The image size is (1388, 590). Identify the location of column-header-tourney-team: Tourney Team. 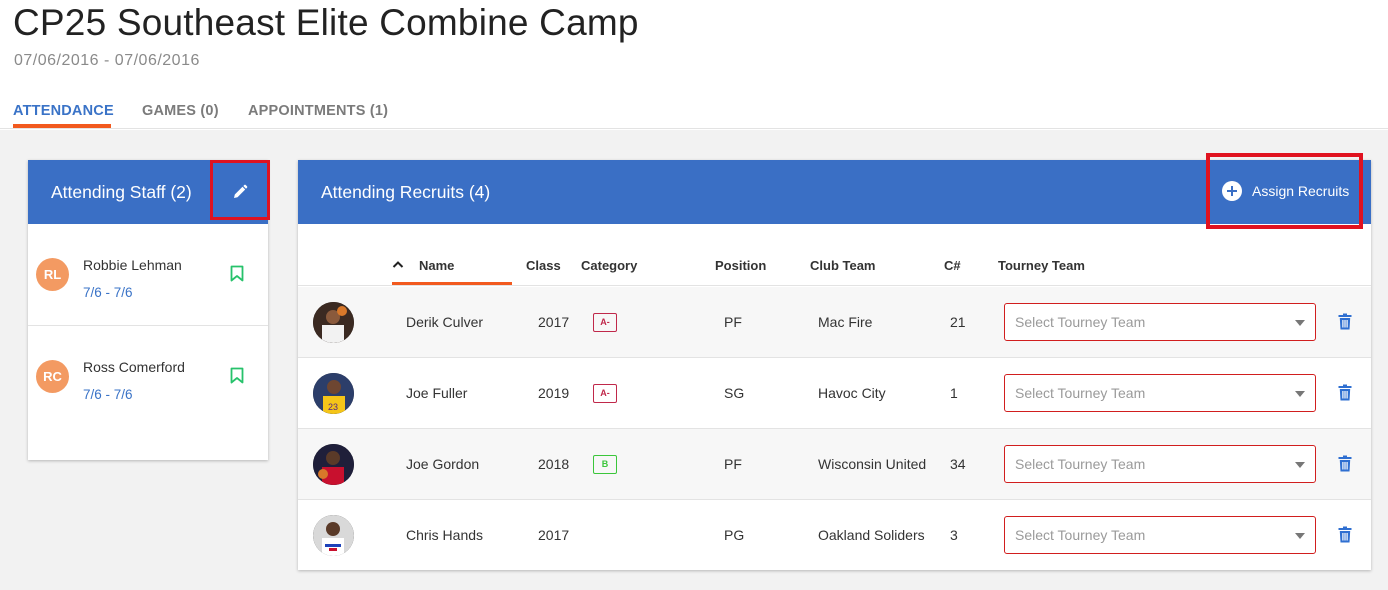
(1041, 265).